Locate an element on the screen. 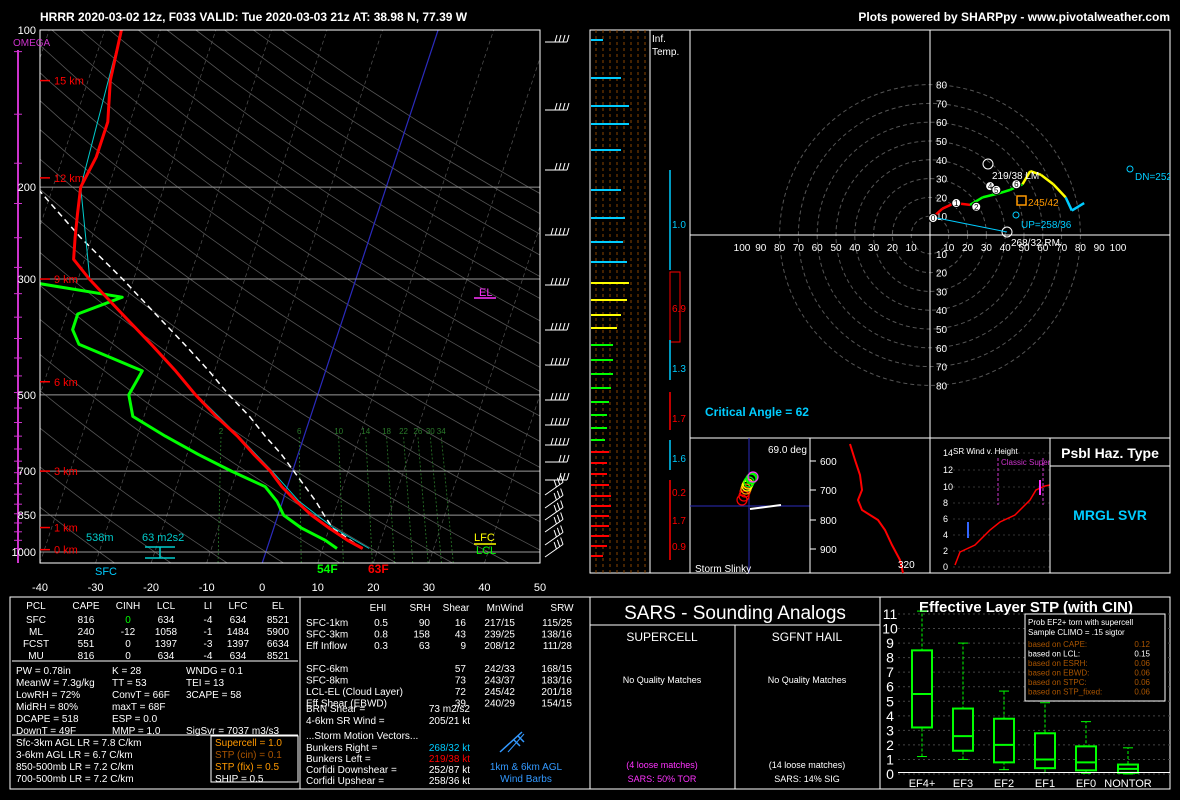 This screenshot has width=1180, height=800. lapse-rate: Sfc-3km AGL LR = 7.8 C/km is located at coordinates (79, 743).